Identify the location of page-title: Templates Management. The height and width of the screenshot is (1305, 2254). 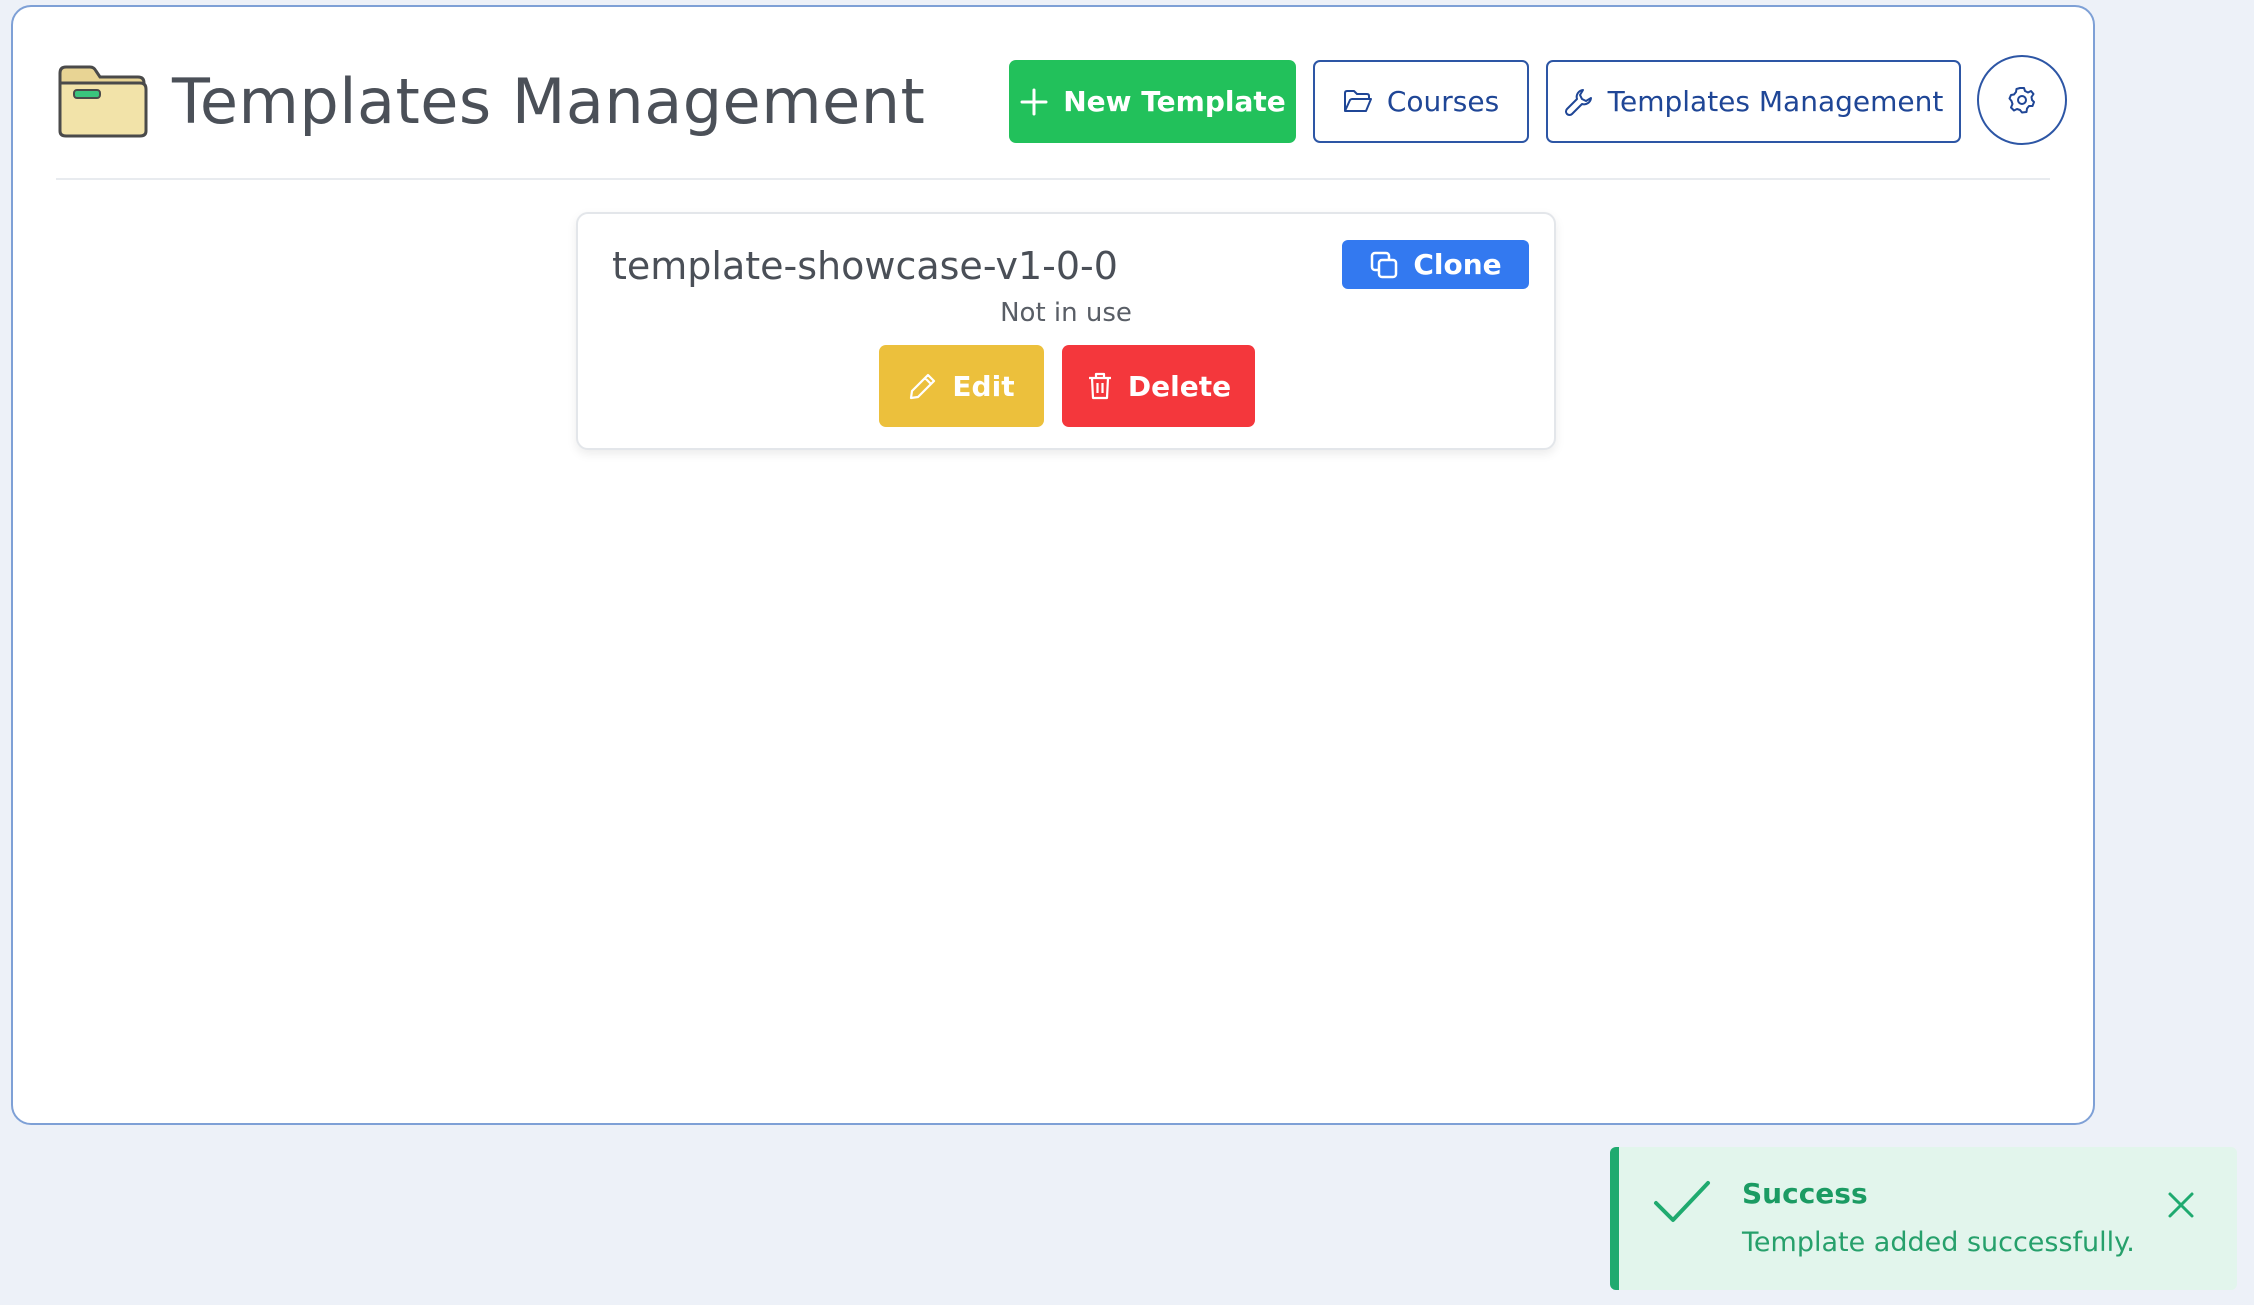
(549, 101).